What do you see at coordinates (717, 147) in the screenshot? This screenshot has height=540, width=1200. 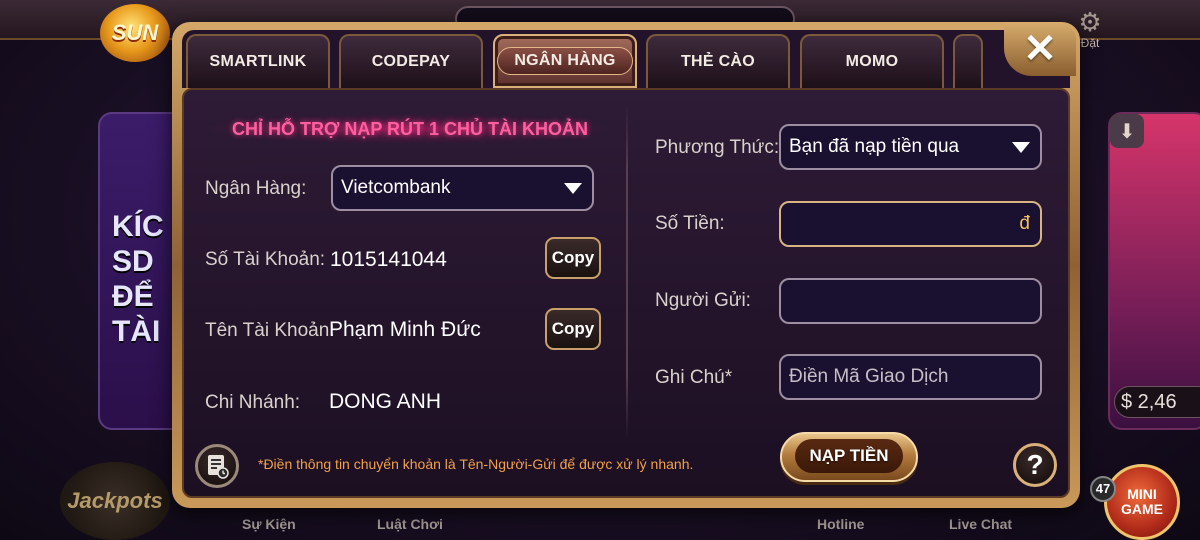 I see `method-label: Phương Thức:` at bounding box center [717, 147].